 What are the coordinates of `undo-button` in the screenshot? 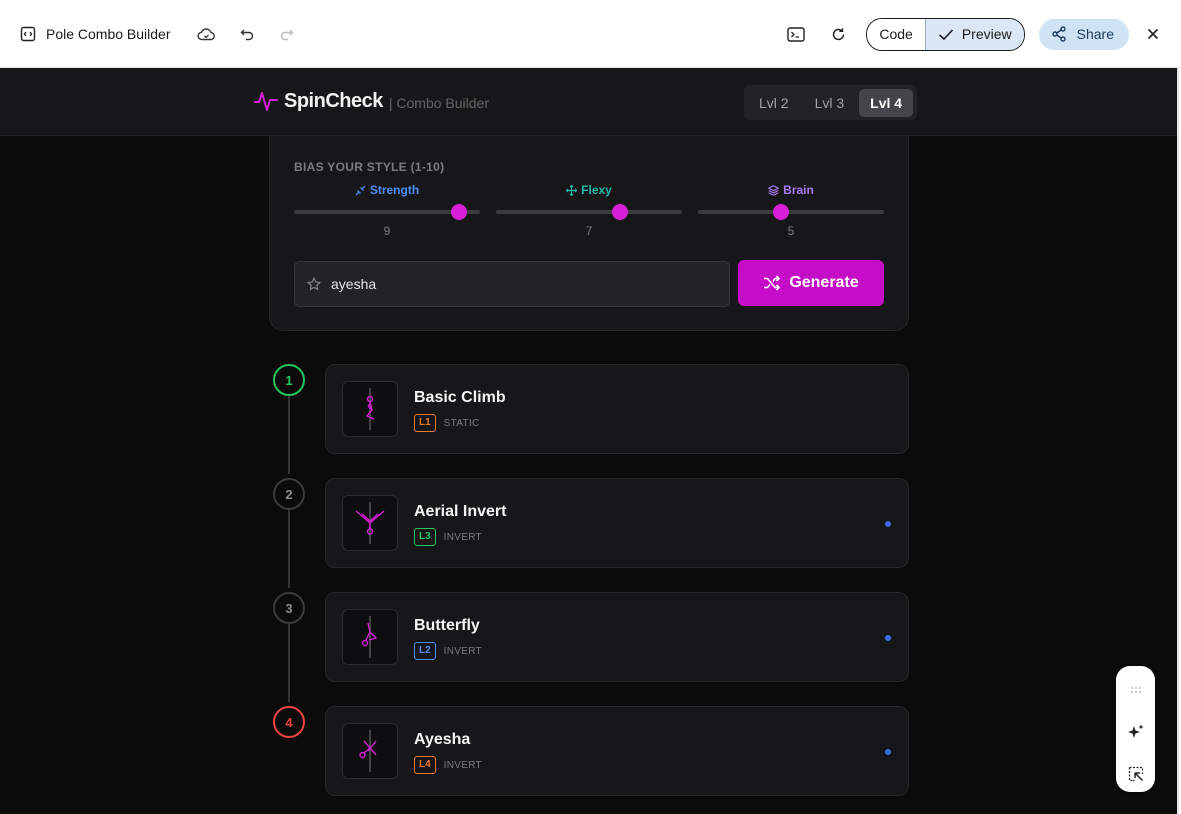 It's located at (247, 34).